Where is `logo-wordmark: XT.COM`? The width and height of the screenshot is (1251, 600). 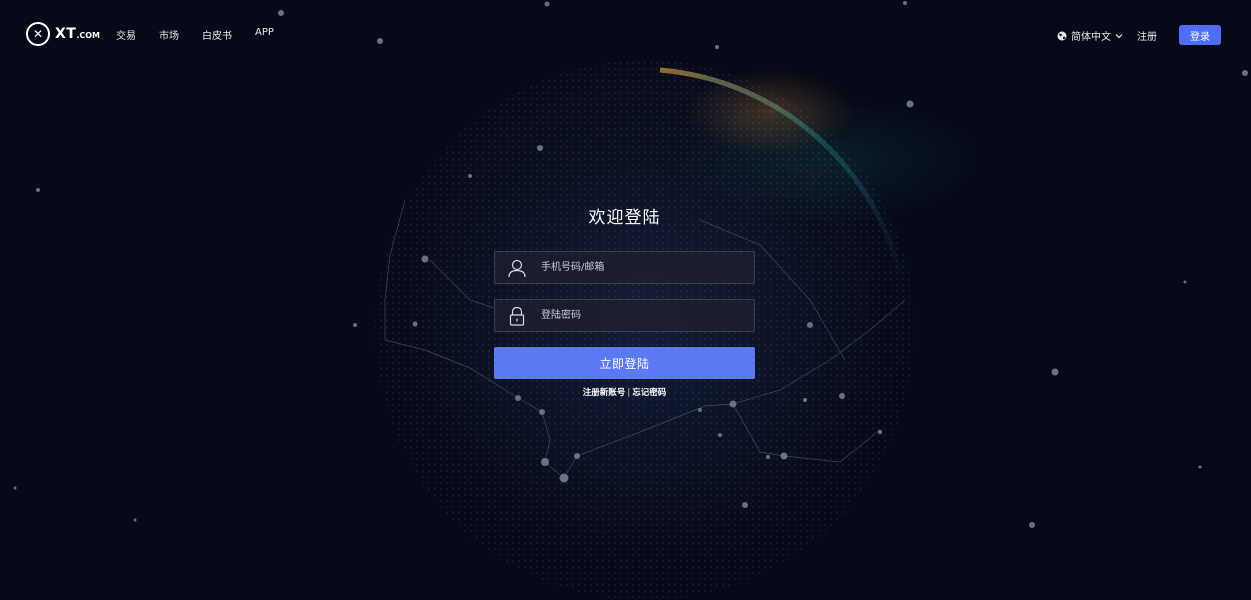
logo-wordmark: XT.COM is located at coordinates (77, 34).